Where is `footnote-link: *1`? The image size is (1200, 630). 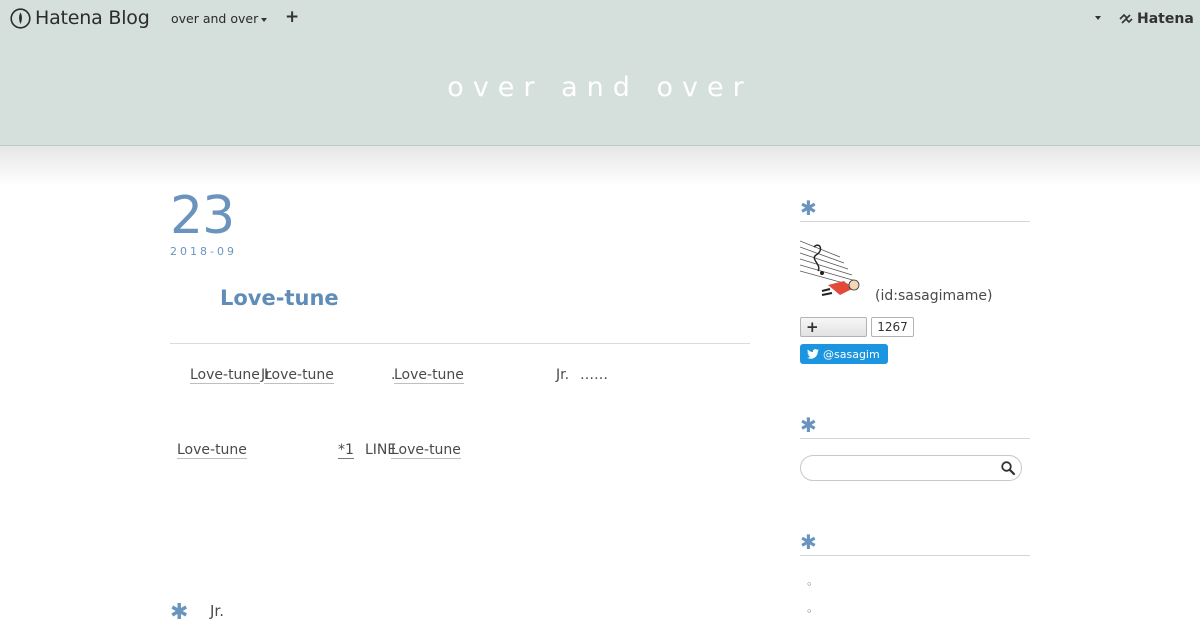 footnote-link: *1 is located at coordinates (346, 450).